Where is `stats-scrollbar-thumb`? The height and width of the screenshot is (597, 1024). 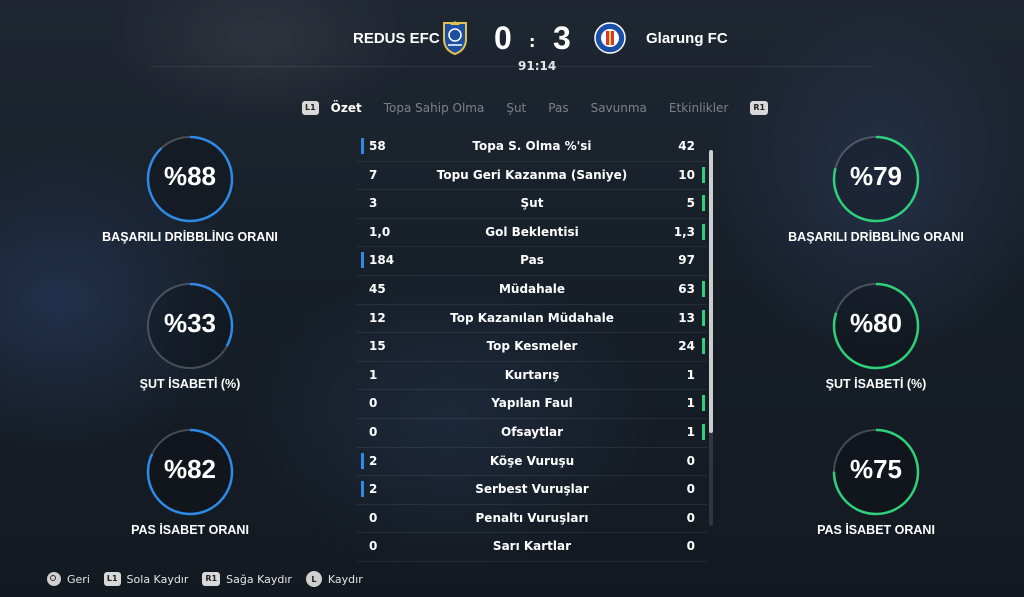
stats-scrollbar-thumb is located at coordinates (711, 291).